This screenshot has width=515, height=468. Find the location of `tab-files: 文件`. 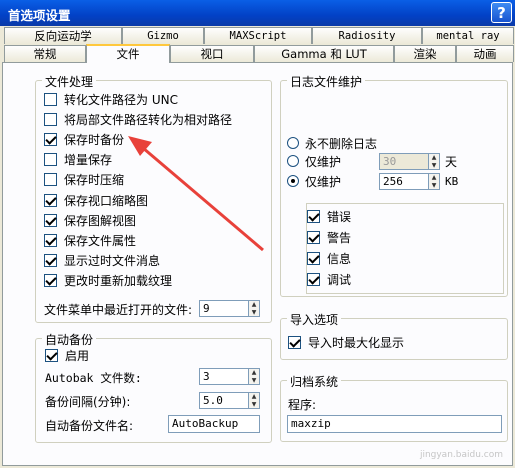

tab-files: 文件 is located at coordinates (128, 53).